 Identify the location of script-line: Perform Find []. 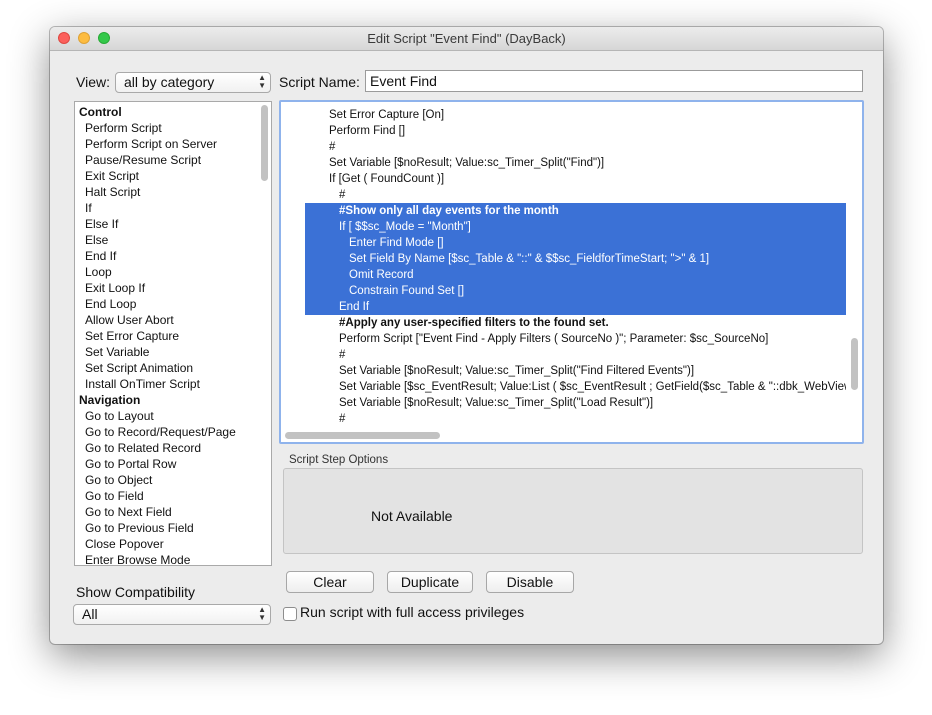
(575, 131).